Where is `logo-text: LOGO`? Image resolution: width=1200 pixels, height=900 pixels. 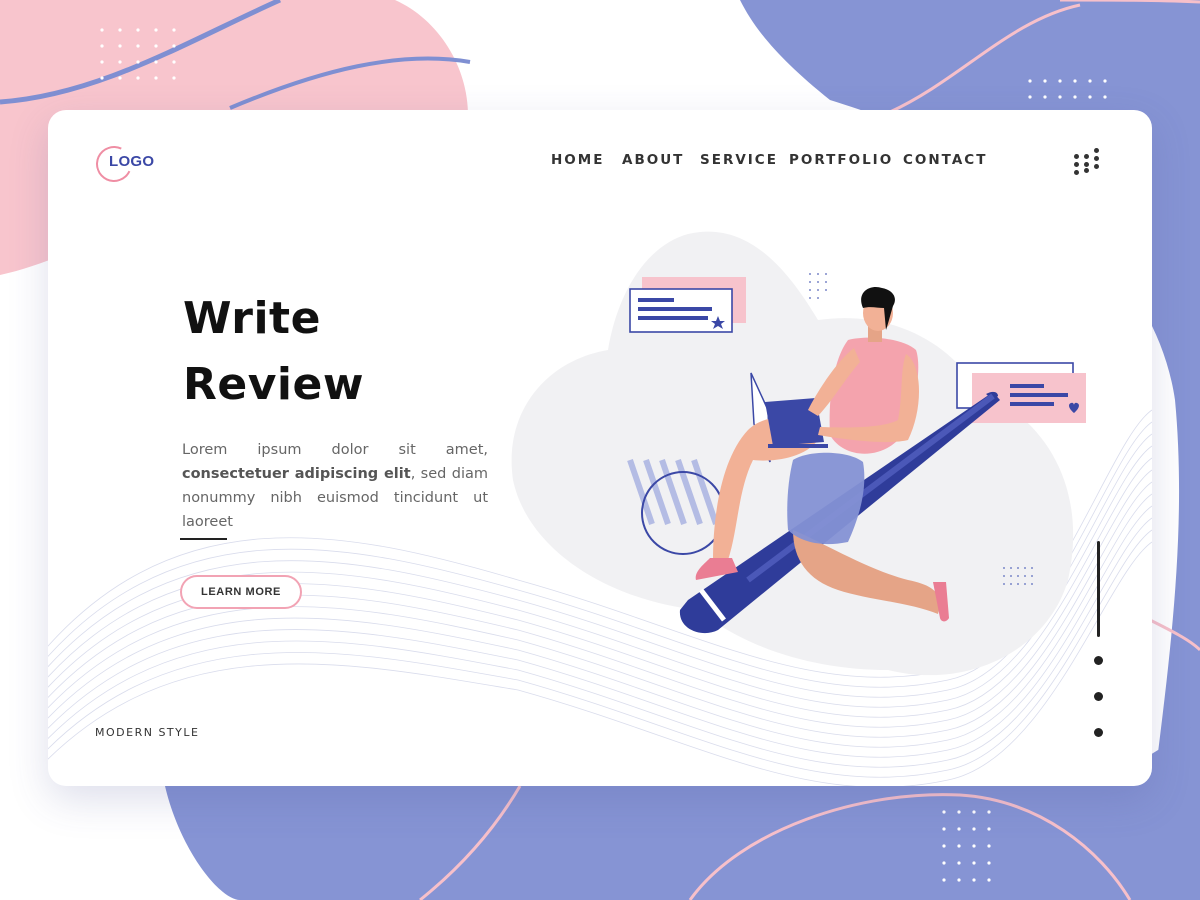
logo-text: LOGO is located at coordinates (132, 161).